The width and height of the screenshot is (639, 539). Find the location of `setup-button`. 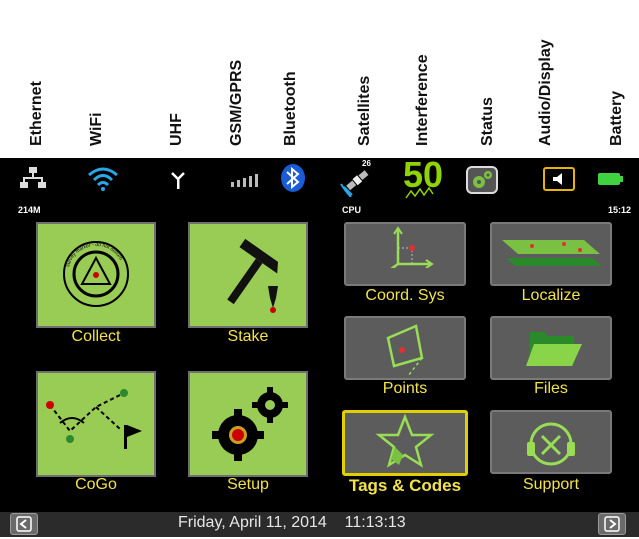

setup-button is located at coordinates (248, 424).